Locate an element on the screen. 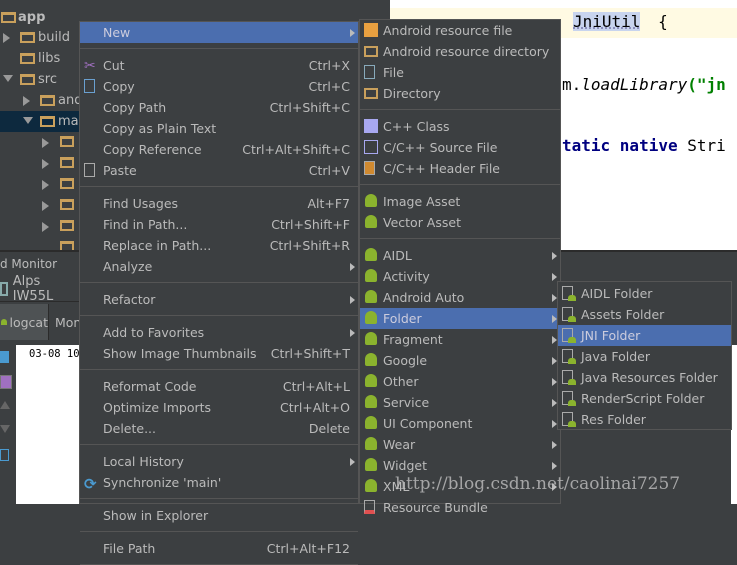 This screenshot has height=565, width=737. menu-item-resource-bundle: Resource Bundle is located at coordinates (460, 507).